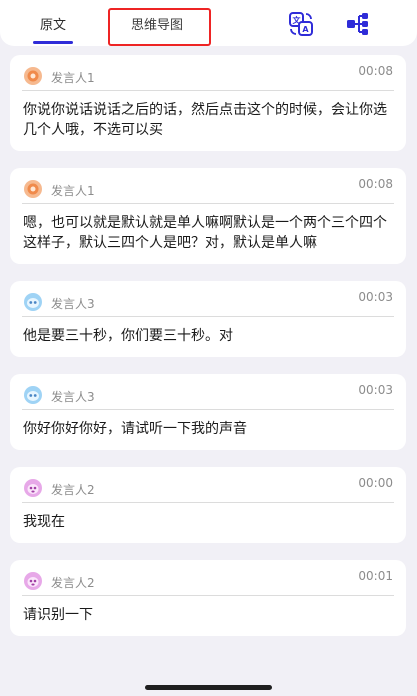 Image resolution: width=417 pixels, height=696 pixels. What do you see at coordinates (208, 319) in the screenshot?
I see `transcript-card: 发言人3 00:03 他是要三十秒，你们要三十秒。对` at bounding box center [208, 319].